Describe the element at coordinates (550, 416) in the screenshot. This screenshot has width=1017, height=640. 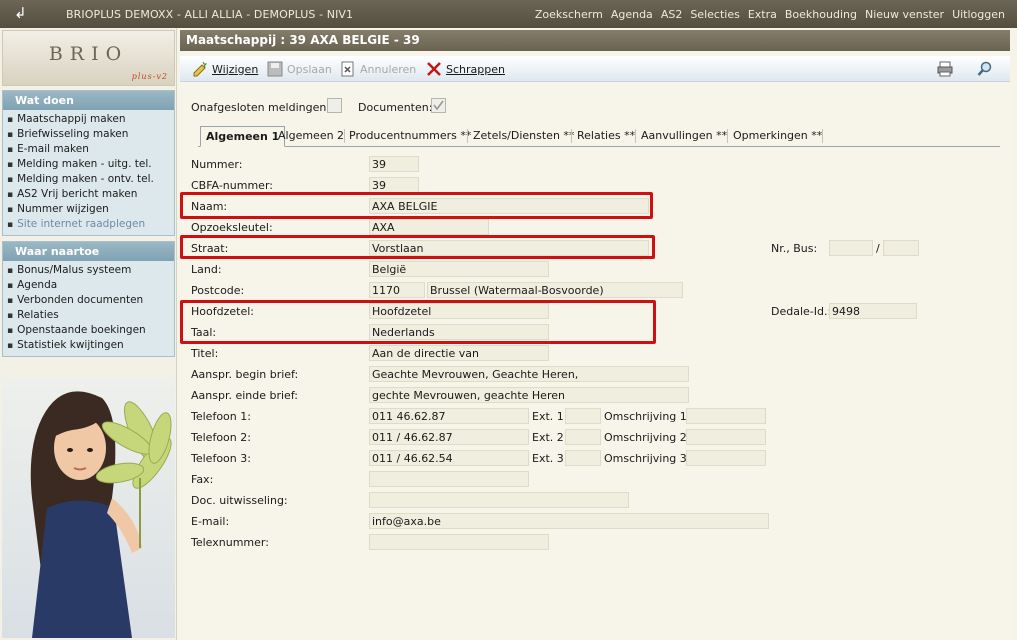
I see `ext1-label: Ext. 1:` at that location.